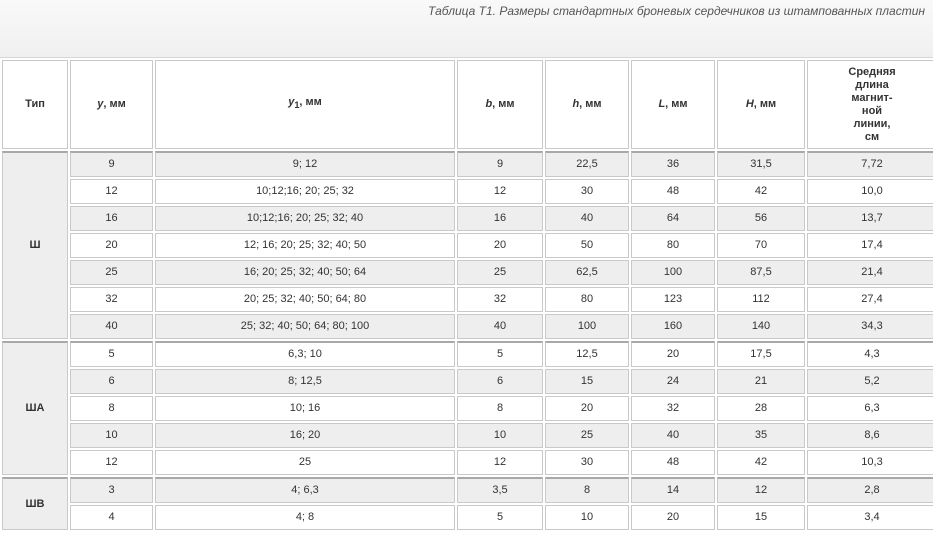  I want to click on cell-magnetic-length: 21,4, so click(870, 272).